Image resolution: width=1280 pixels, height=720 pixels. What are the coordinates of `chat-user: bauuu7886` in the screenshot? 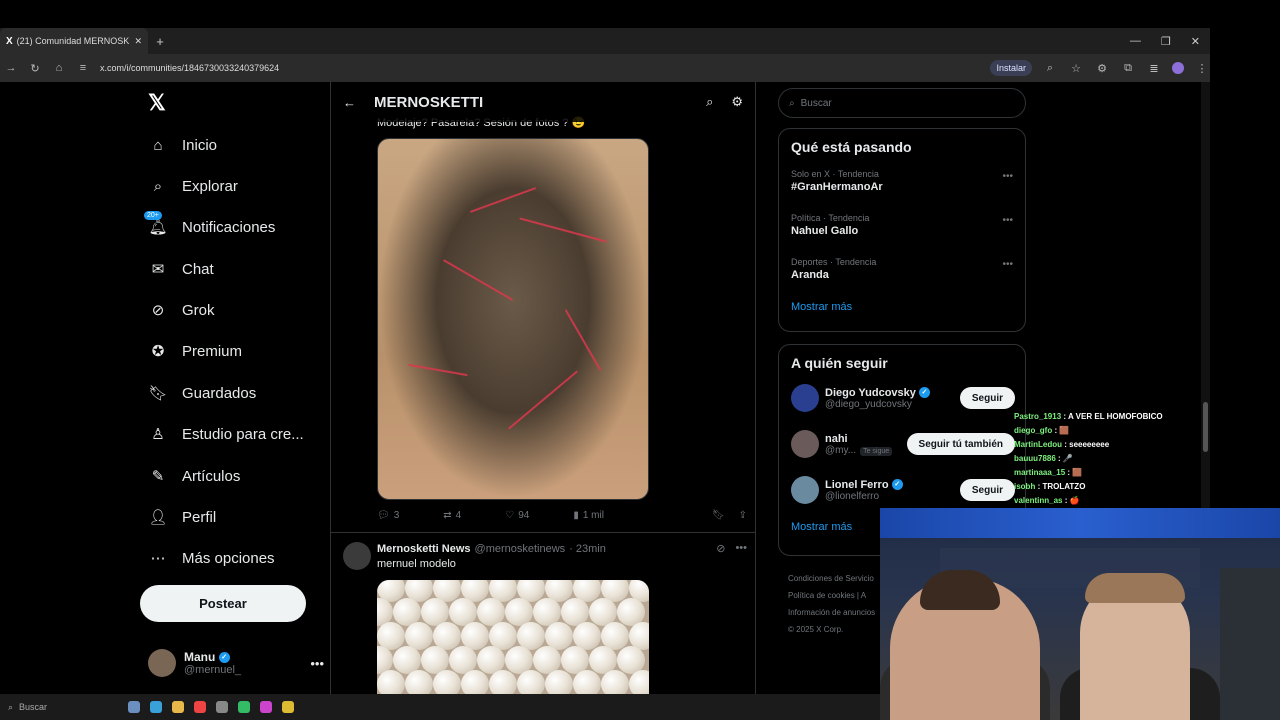 It's located at (1035, 458).